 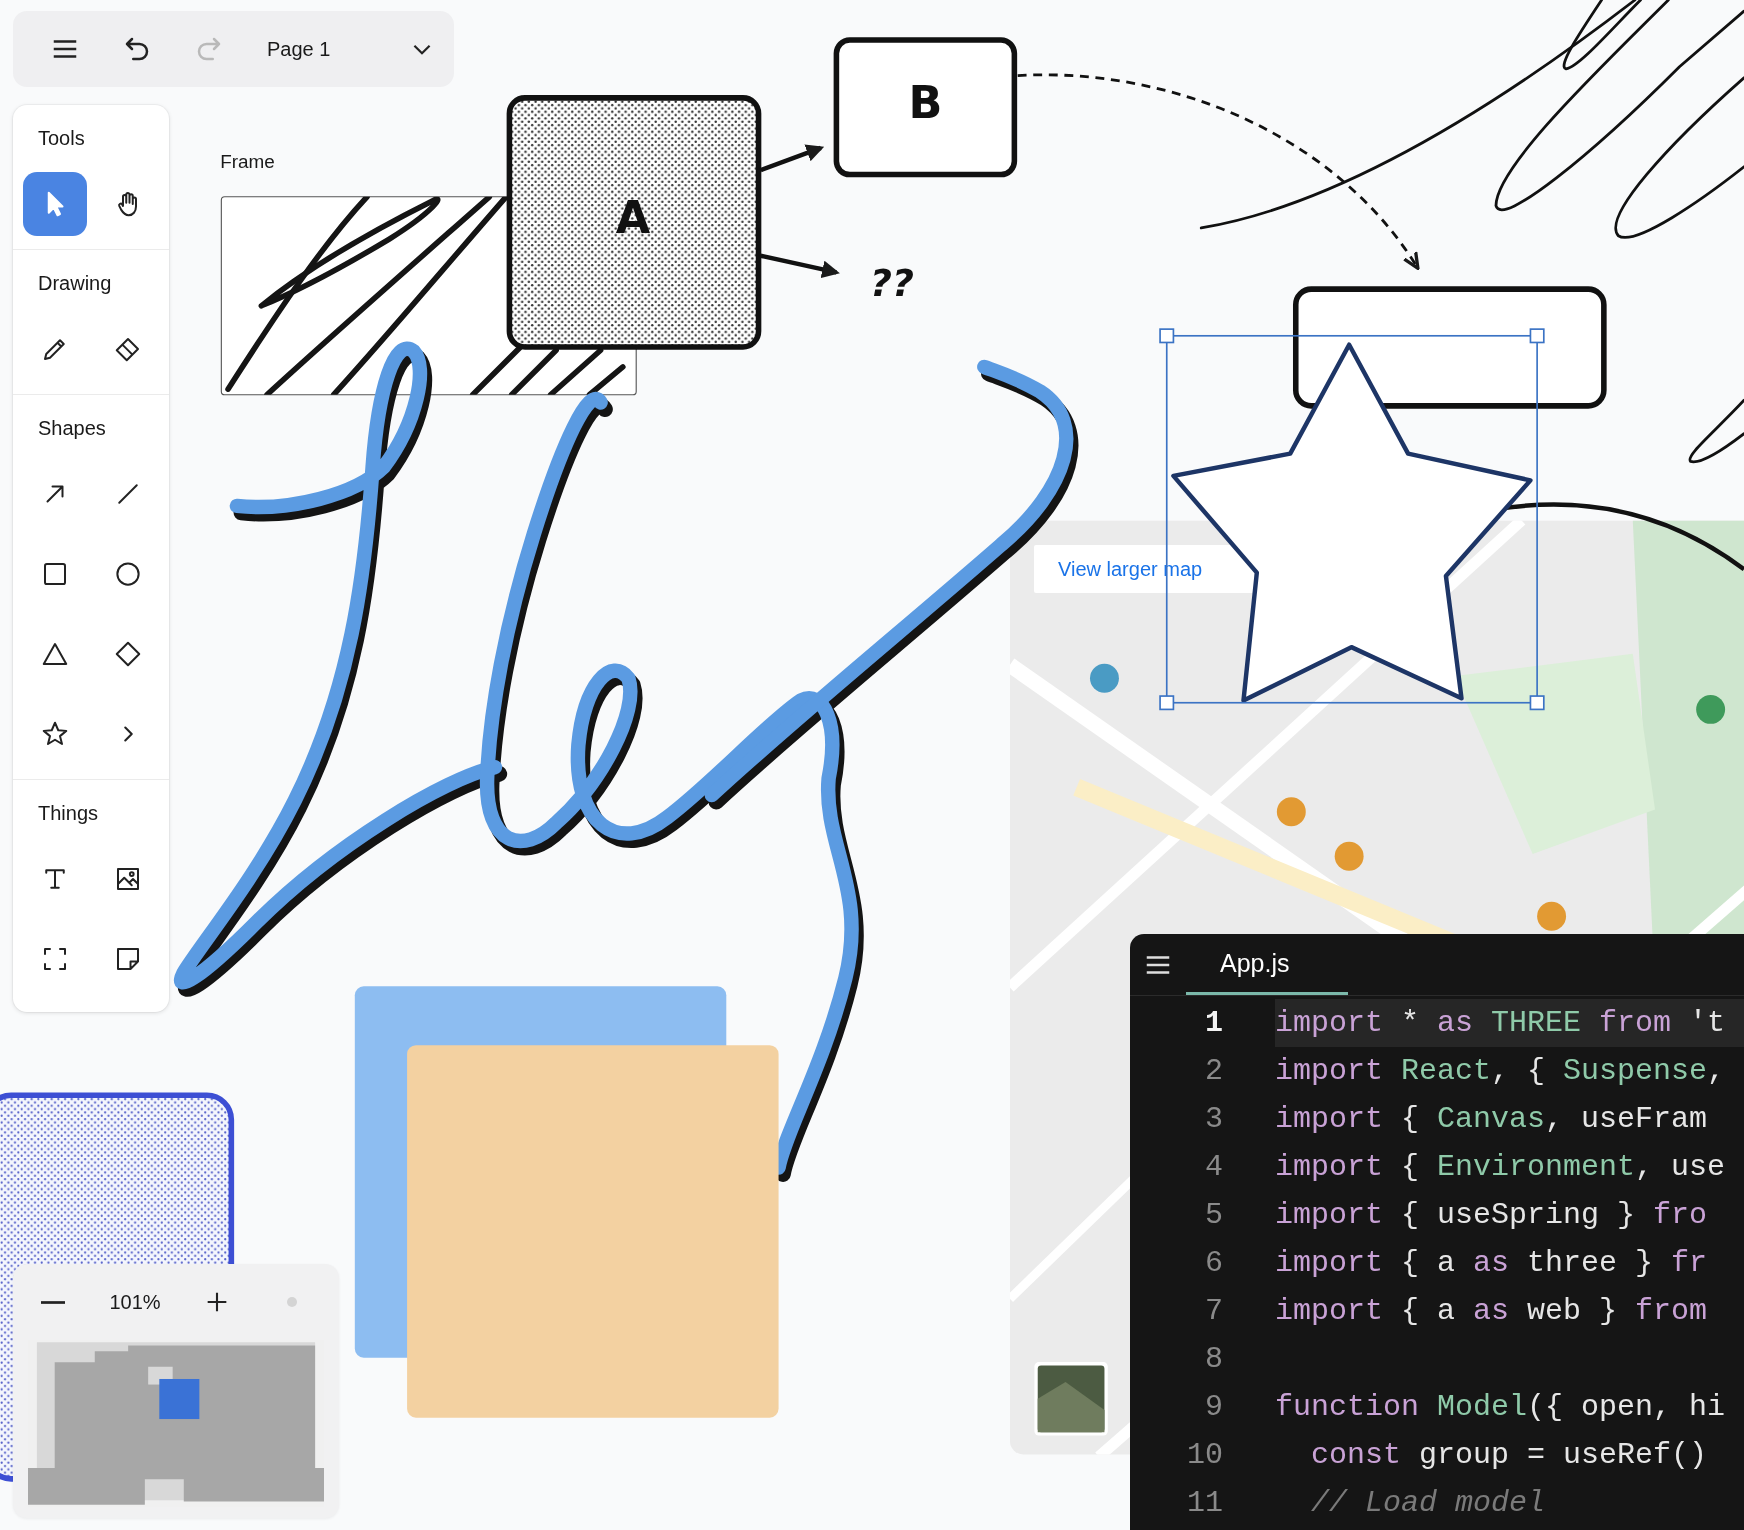 I want to click on line-number: 11, so click(x=1204, y=1503).